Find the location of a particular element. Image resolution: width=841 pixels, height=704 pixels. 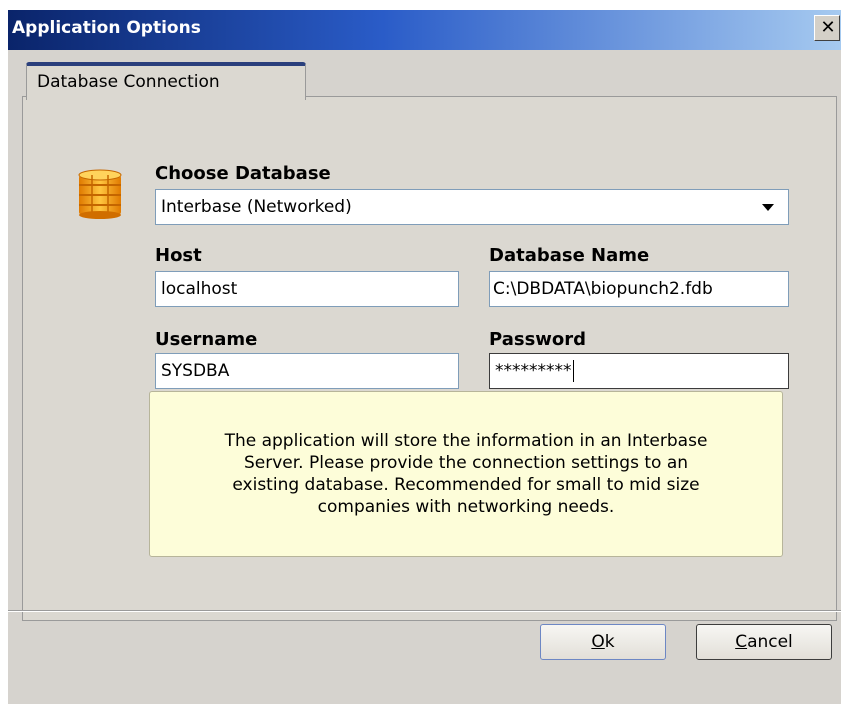

database-name-input: C:\DBDATA\biopunch2.fdb is located at coordinates (639, 289).